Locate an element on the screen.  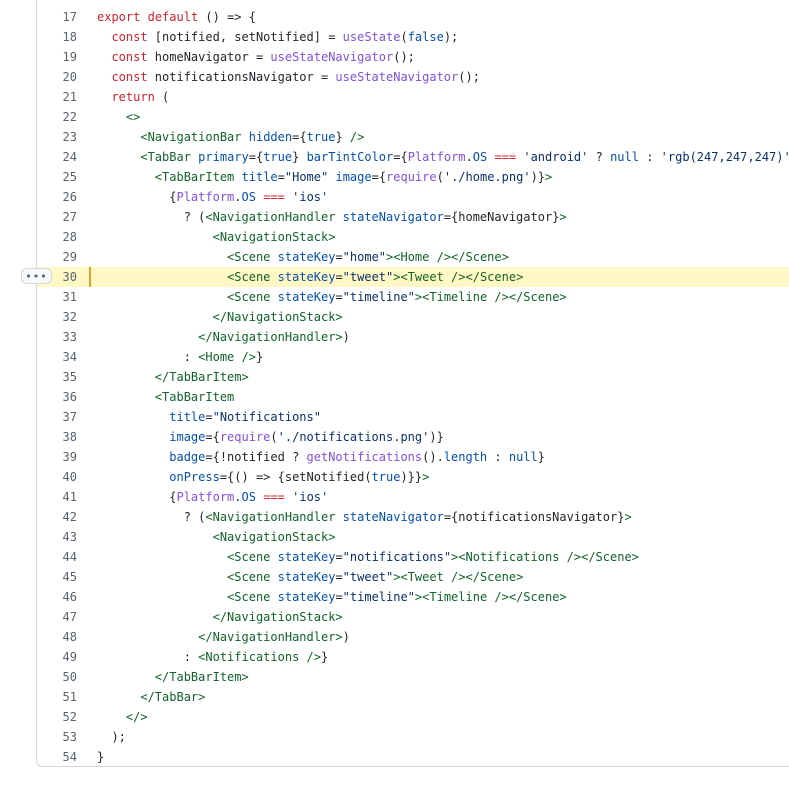
line-number: 35 is located at coordinates (57, 377).